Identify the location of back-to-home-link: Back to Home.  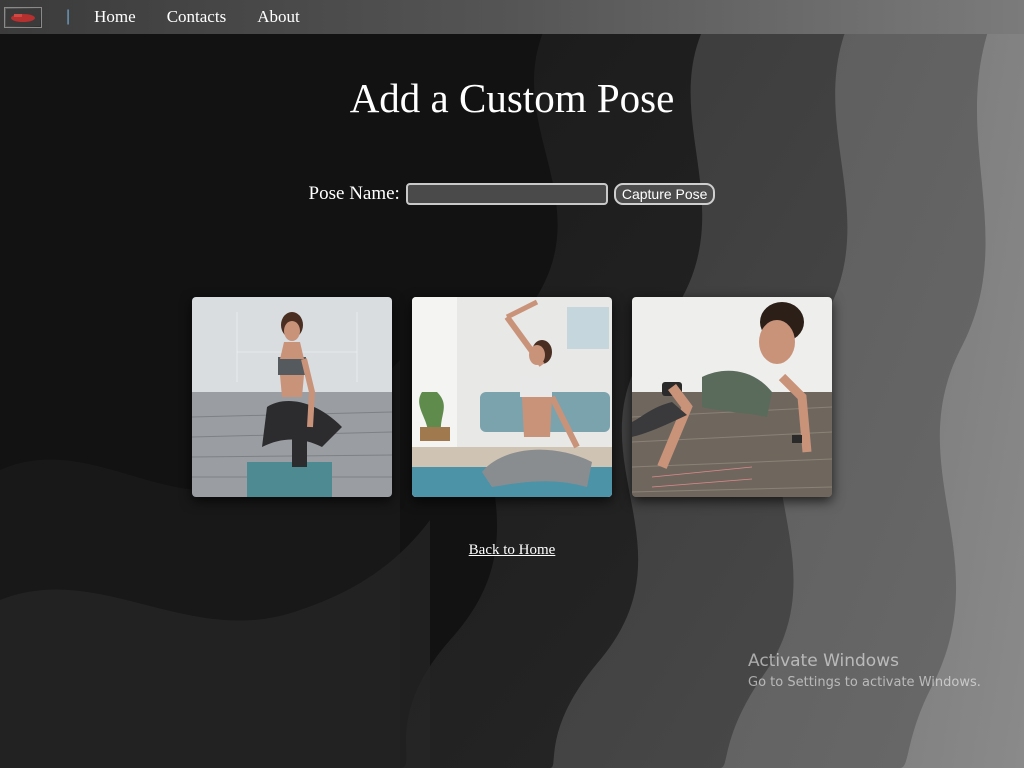
(512, 550).